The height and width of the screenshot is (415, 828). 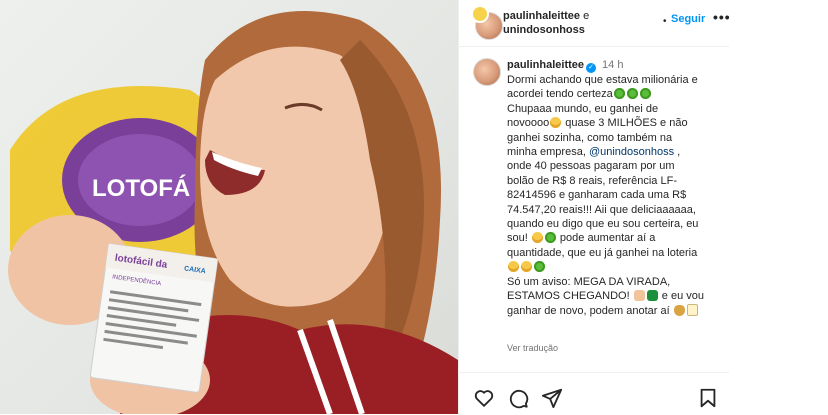 I want to click on caption-line: minha empresa,, so click(x=546, y=152).